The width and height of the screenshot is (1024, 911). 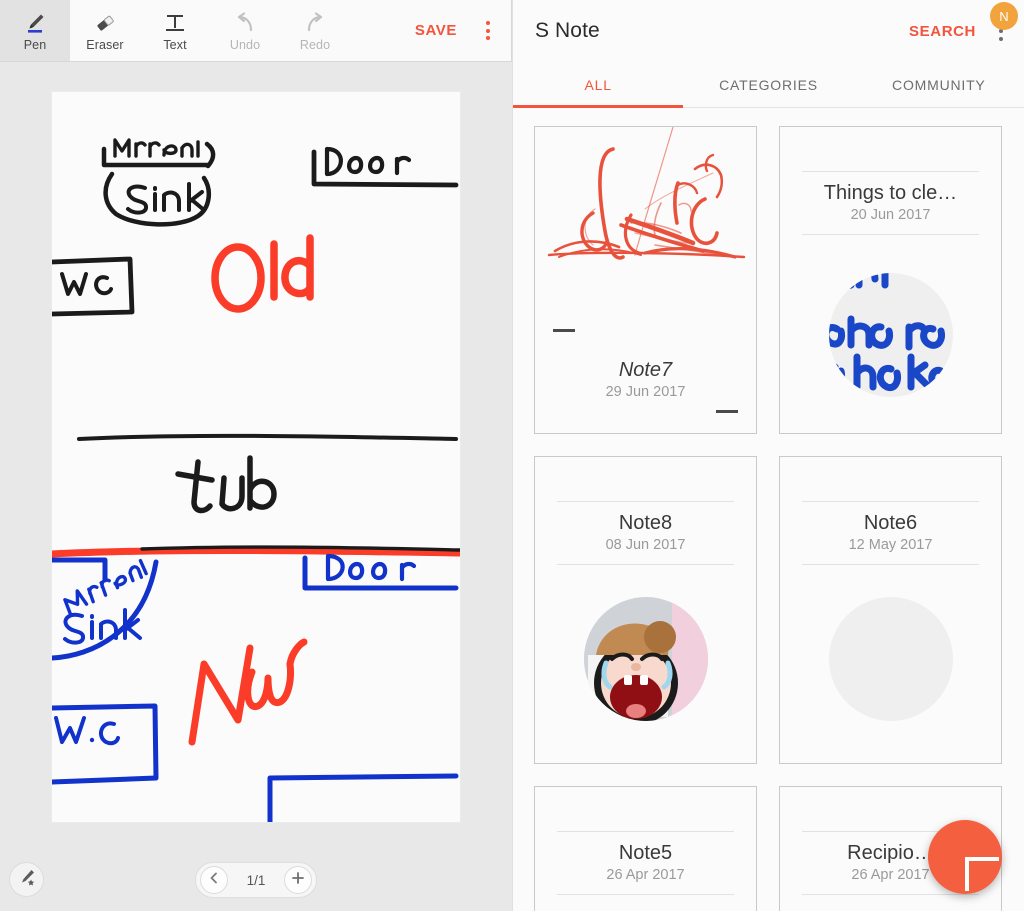 What do you see at coordinates (245, 23) in the screenshot?
I see `undo-icon` at bounding box center [245, 23].